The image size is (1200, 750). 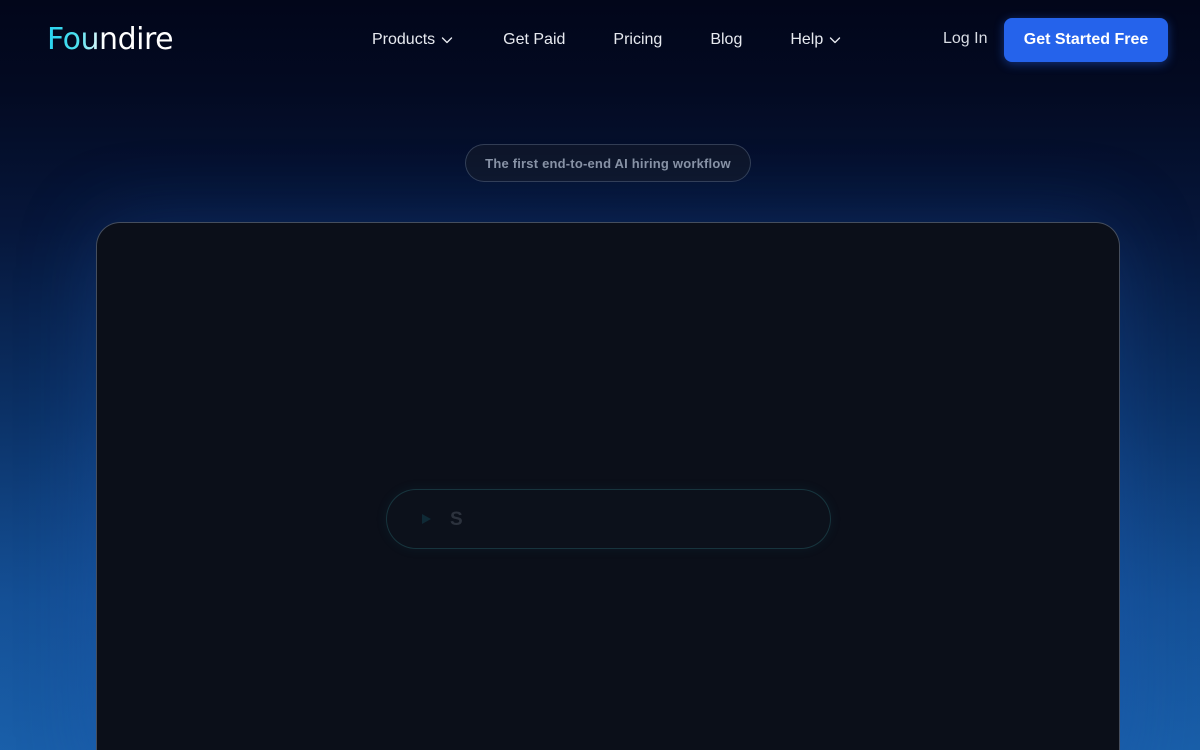 What do you see at coordinates (807, 39) in the screenshot?
I see `nav-item-label: Help` at bounding box center [807, 39].